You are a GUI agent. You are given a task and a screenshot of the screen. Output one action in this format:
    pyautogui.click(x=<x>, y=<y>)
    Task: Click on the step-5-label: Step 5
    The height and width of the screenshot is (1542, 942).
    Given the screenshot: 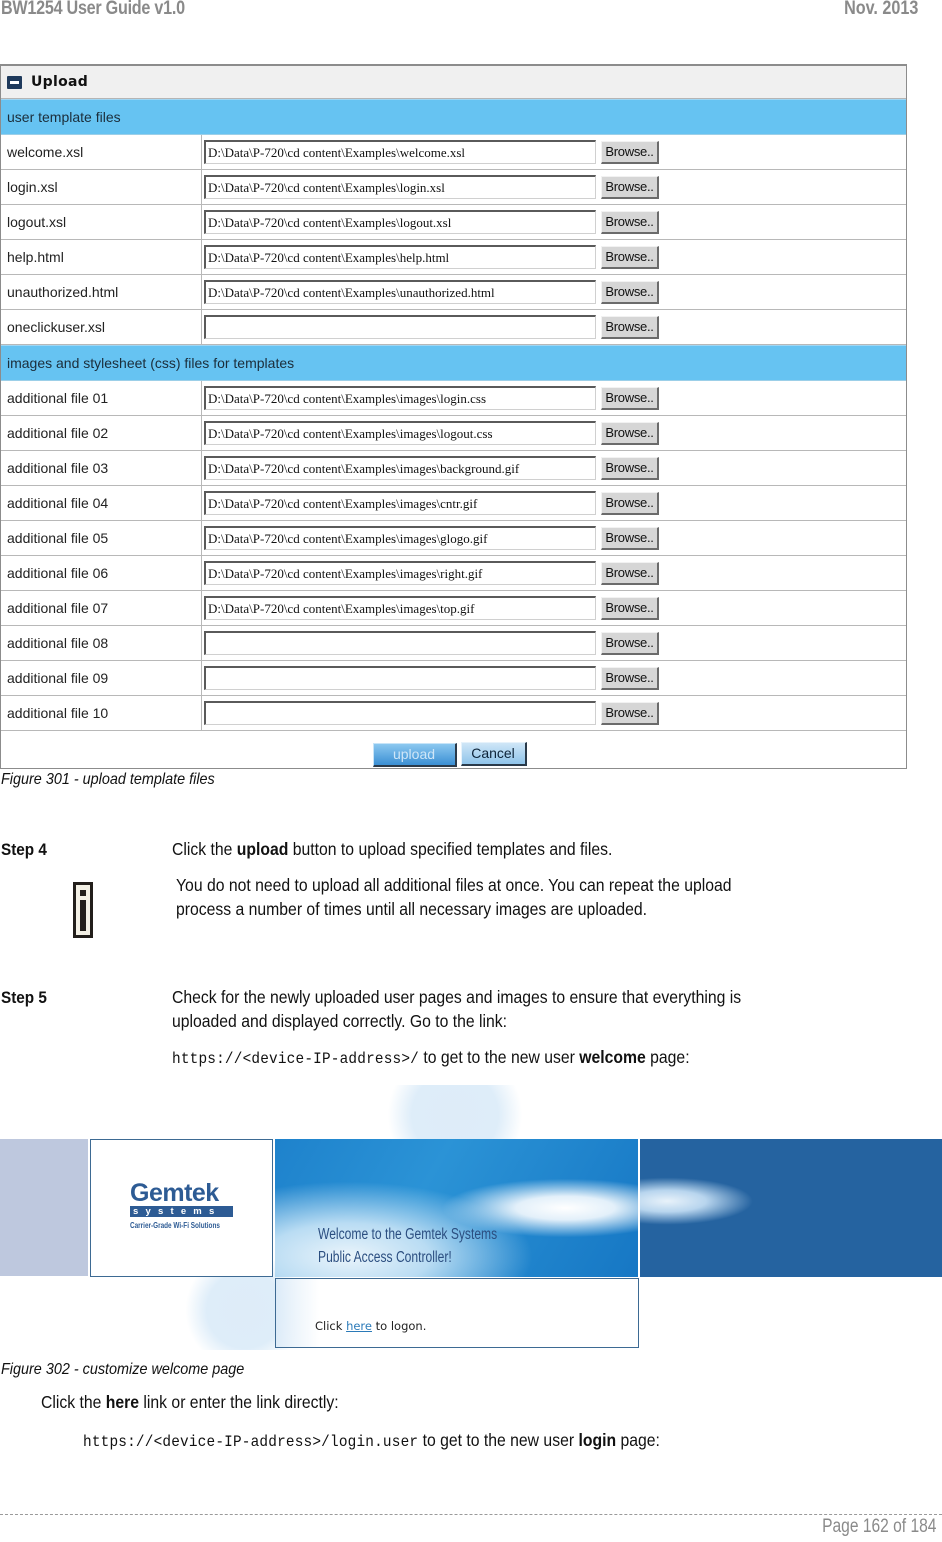 What is the action you would take?
    pyautogui.click(x=24, y=997)
    